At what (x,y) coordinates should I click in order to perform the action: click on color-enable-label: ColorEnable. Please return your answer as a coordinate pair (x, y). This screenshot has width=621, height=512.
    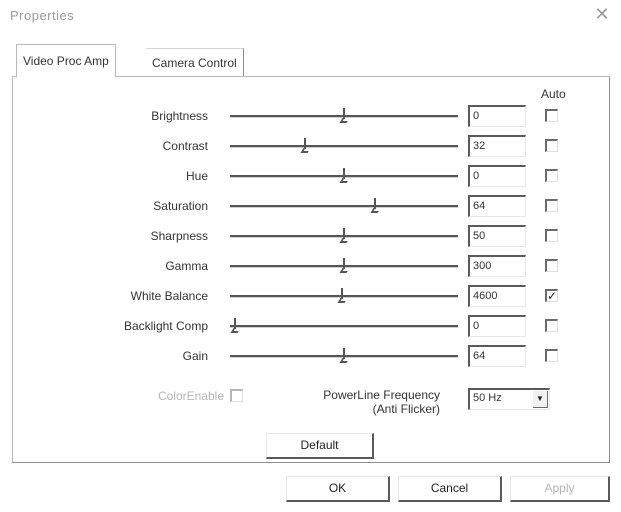
    Looking at the image, I should click on (190, 396).